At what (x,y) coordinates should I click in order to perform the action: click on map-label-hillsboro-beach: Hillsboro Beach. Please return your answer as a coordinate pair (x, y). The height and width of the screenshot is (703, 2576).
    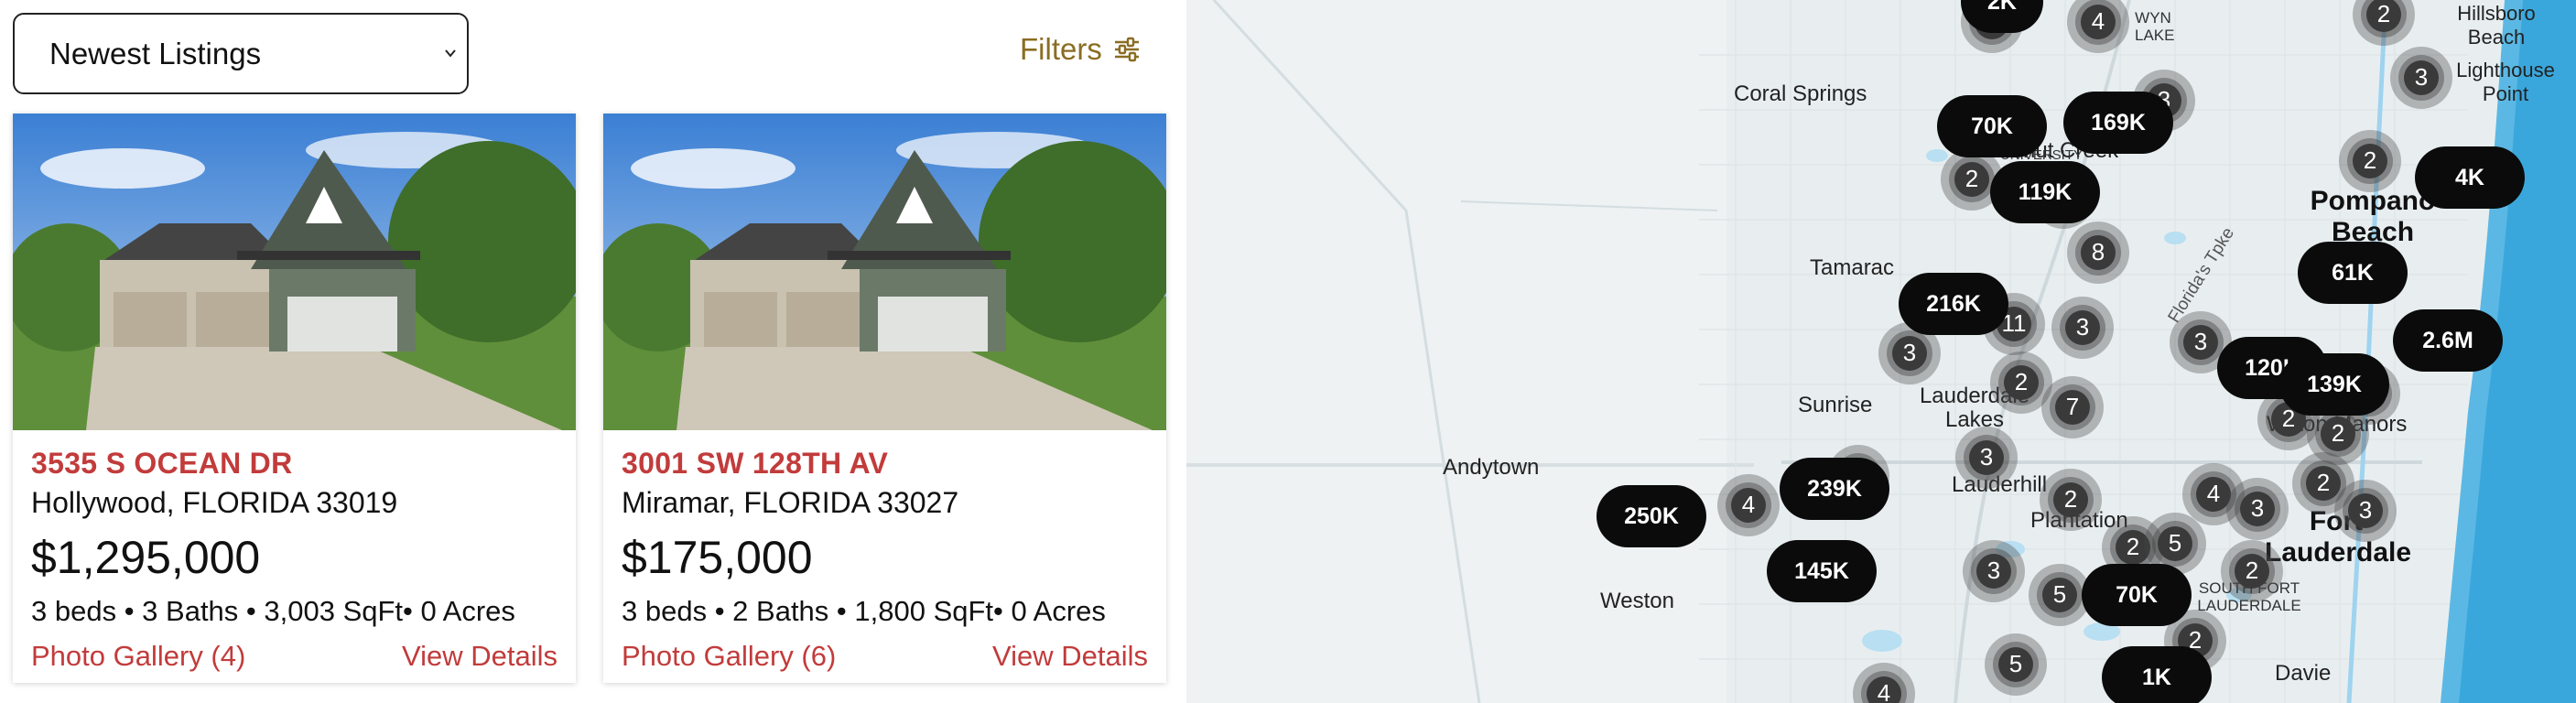
    Looking at the image, I should click on (2497, 26).